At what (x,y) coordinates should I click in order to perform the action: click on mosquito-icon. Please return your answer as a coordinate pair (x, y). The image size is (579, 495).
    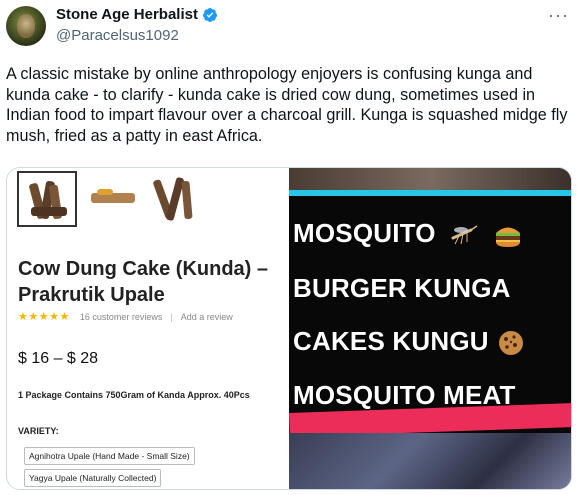
    Looking at the image, I should click on (464, 235).